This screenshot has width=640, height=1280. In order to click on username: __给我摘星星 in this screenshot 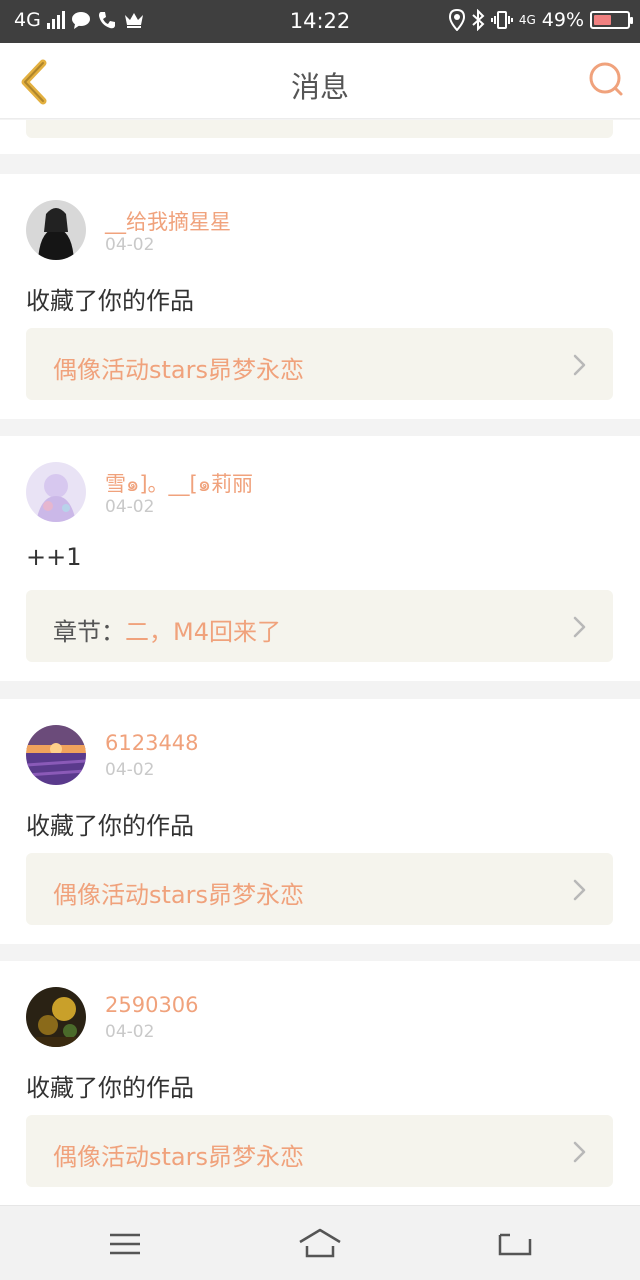, I will do `click(168, 221)`.